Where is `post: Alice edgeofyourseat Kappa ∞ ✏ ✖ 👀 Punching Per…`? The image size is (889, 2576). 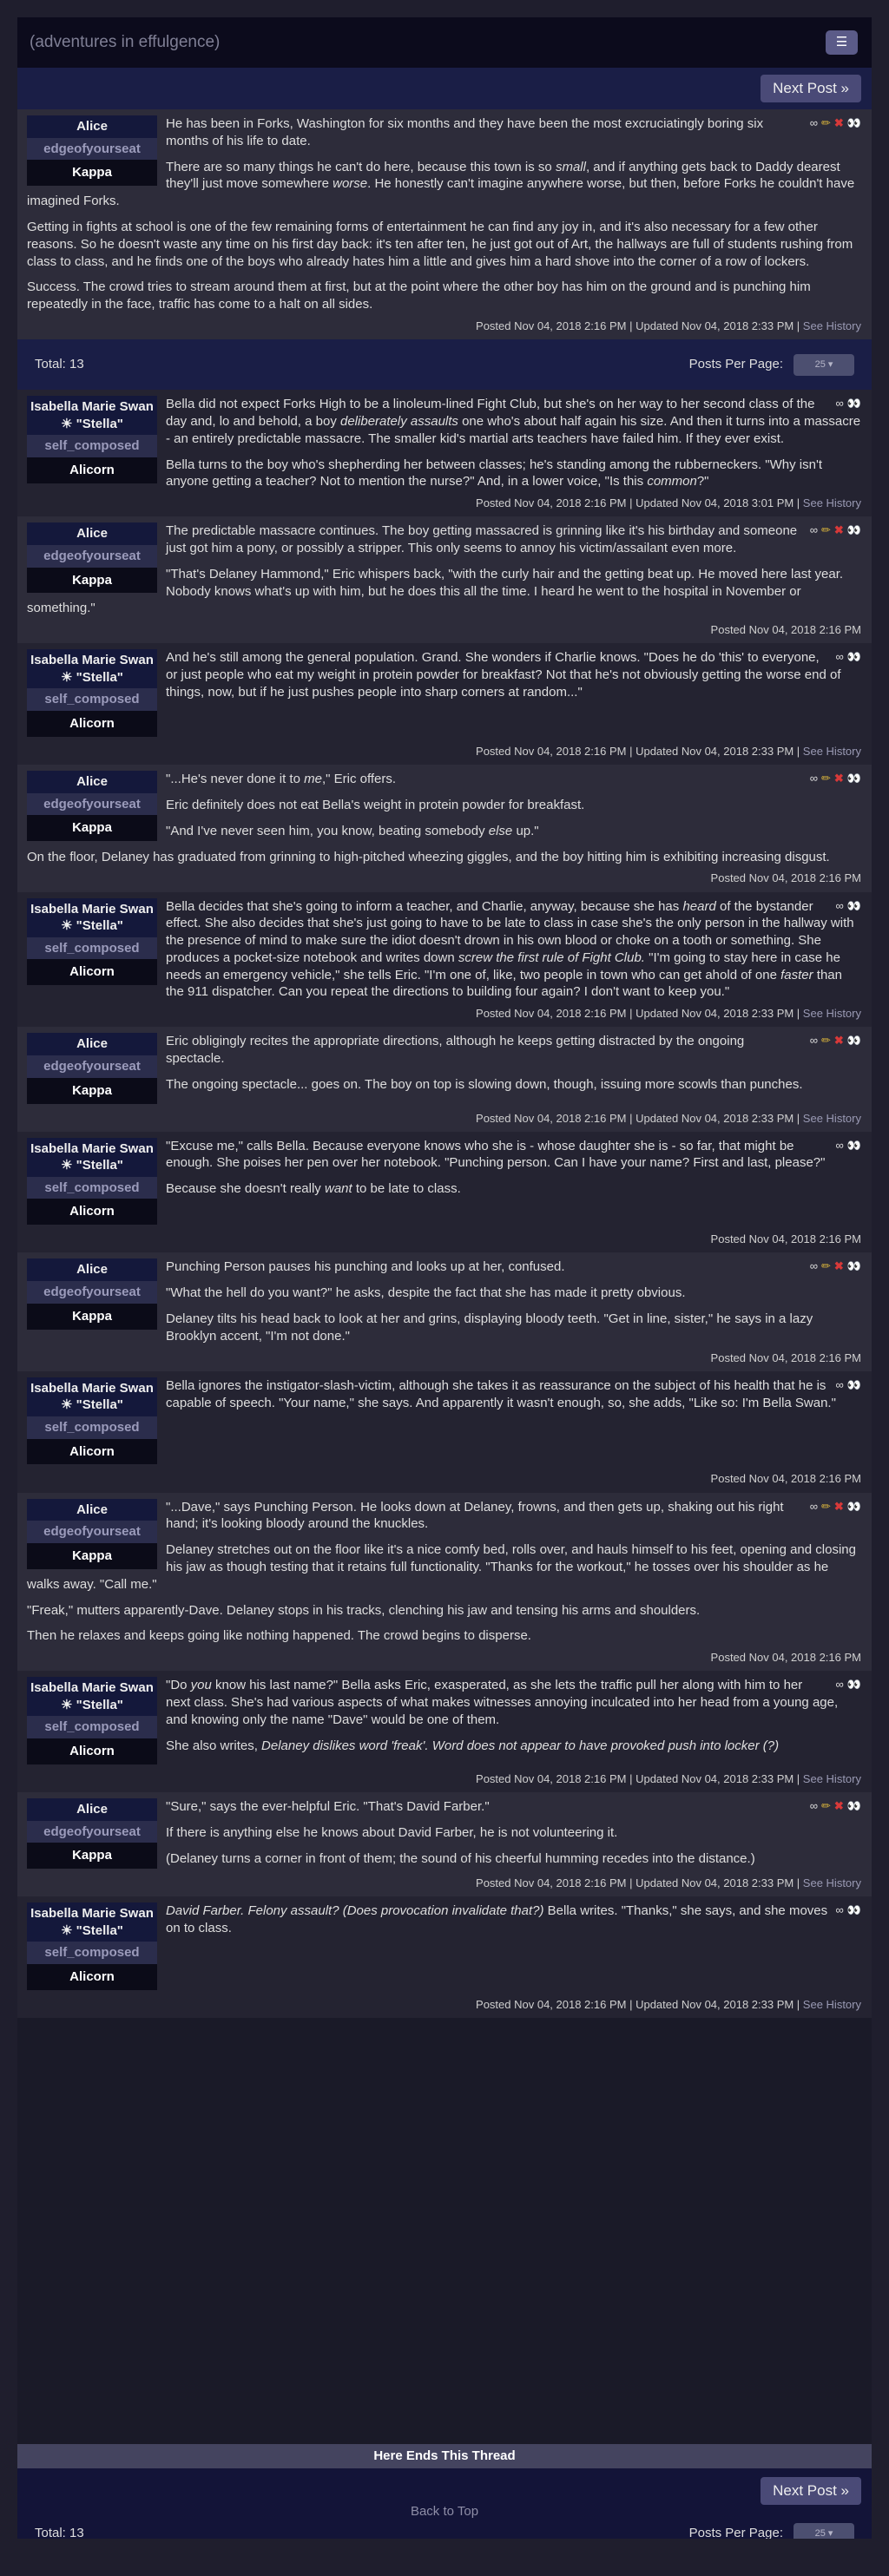 post: Alice edgeofyourseat Kappa ∞ ✏ ✖ 👀 Punching Per… is located at coordinates (444, 1311).